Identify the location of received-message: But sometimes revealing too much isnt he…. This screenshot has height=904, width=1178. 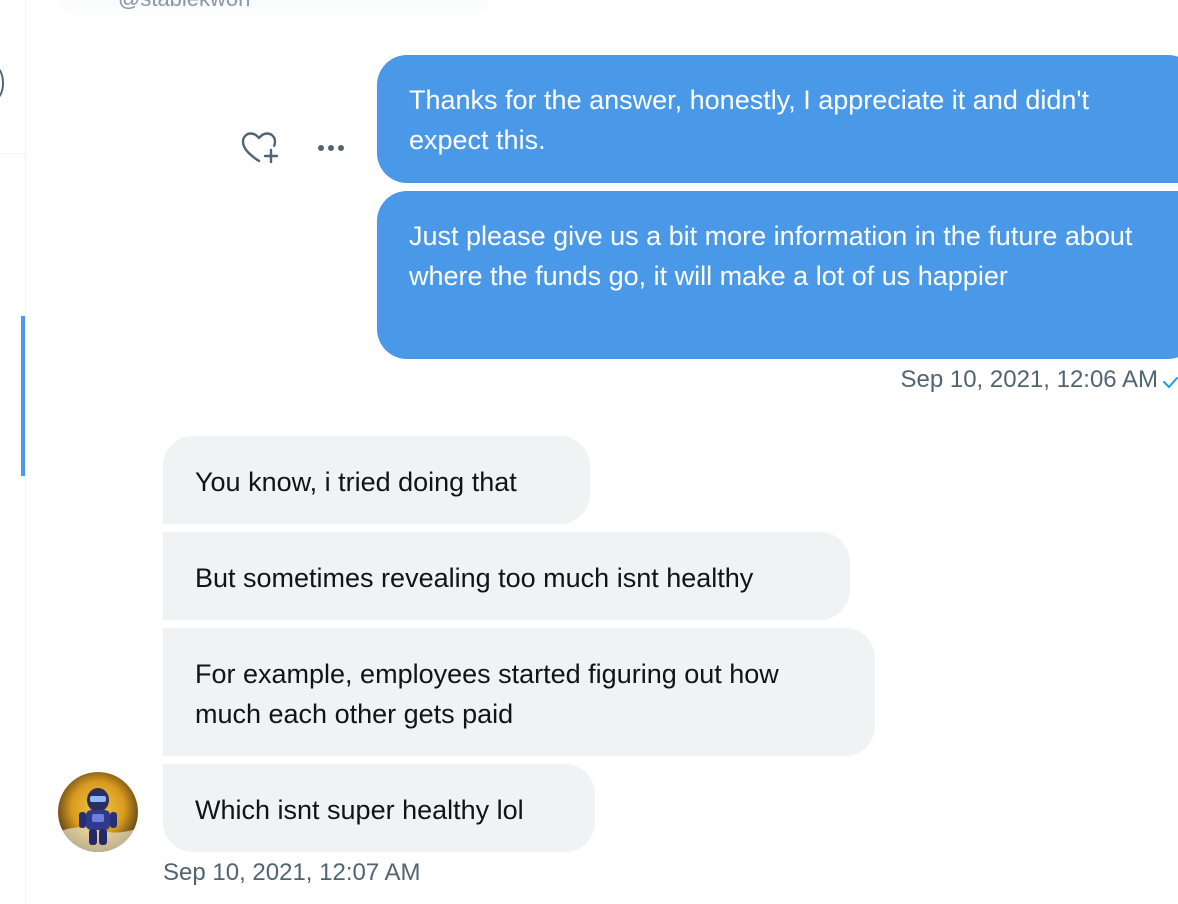
(506, 576).